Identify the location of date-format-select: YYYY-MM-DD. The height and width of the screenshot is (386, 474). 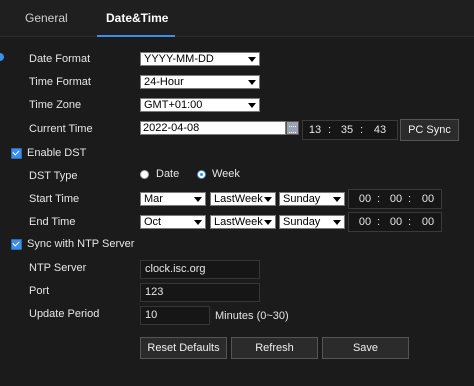
(200, 59).